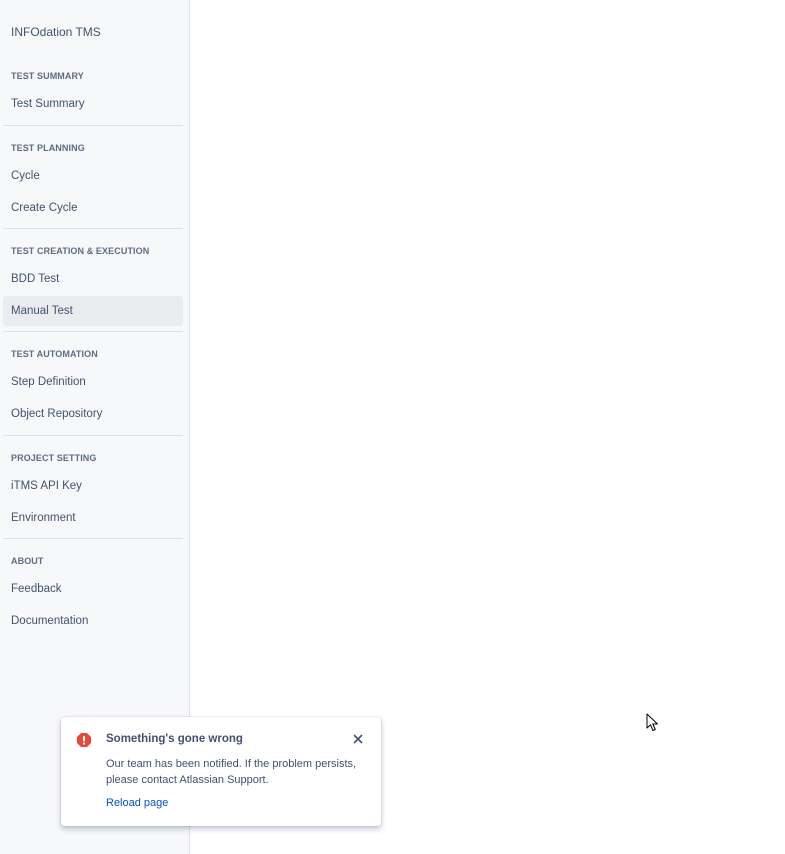 Image resolution: width=785 pixels, height=854 pixels. I want to click on section-header-test-planning: TEST PLANNING, so click(48, 148).